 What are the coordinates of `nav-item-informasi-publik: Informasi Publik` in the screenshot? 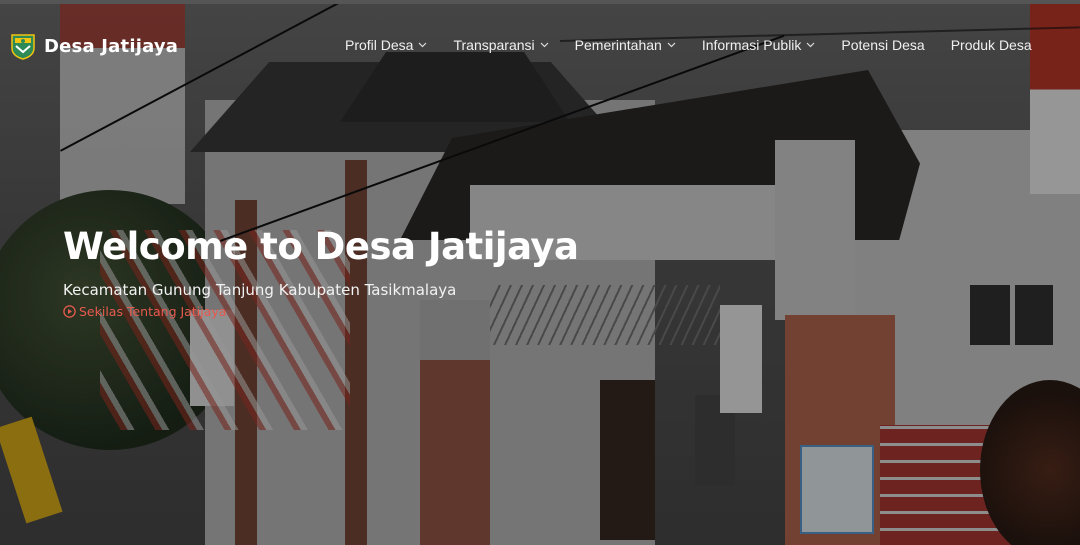 It's located at (759, 45).